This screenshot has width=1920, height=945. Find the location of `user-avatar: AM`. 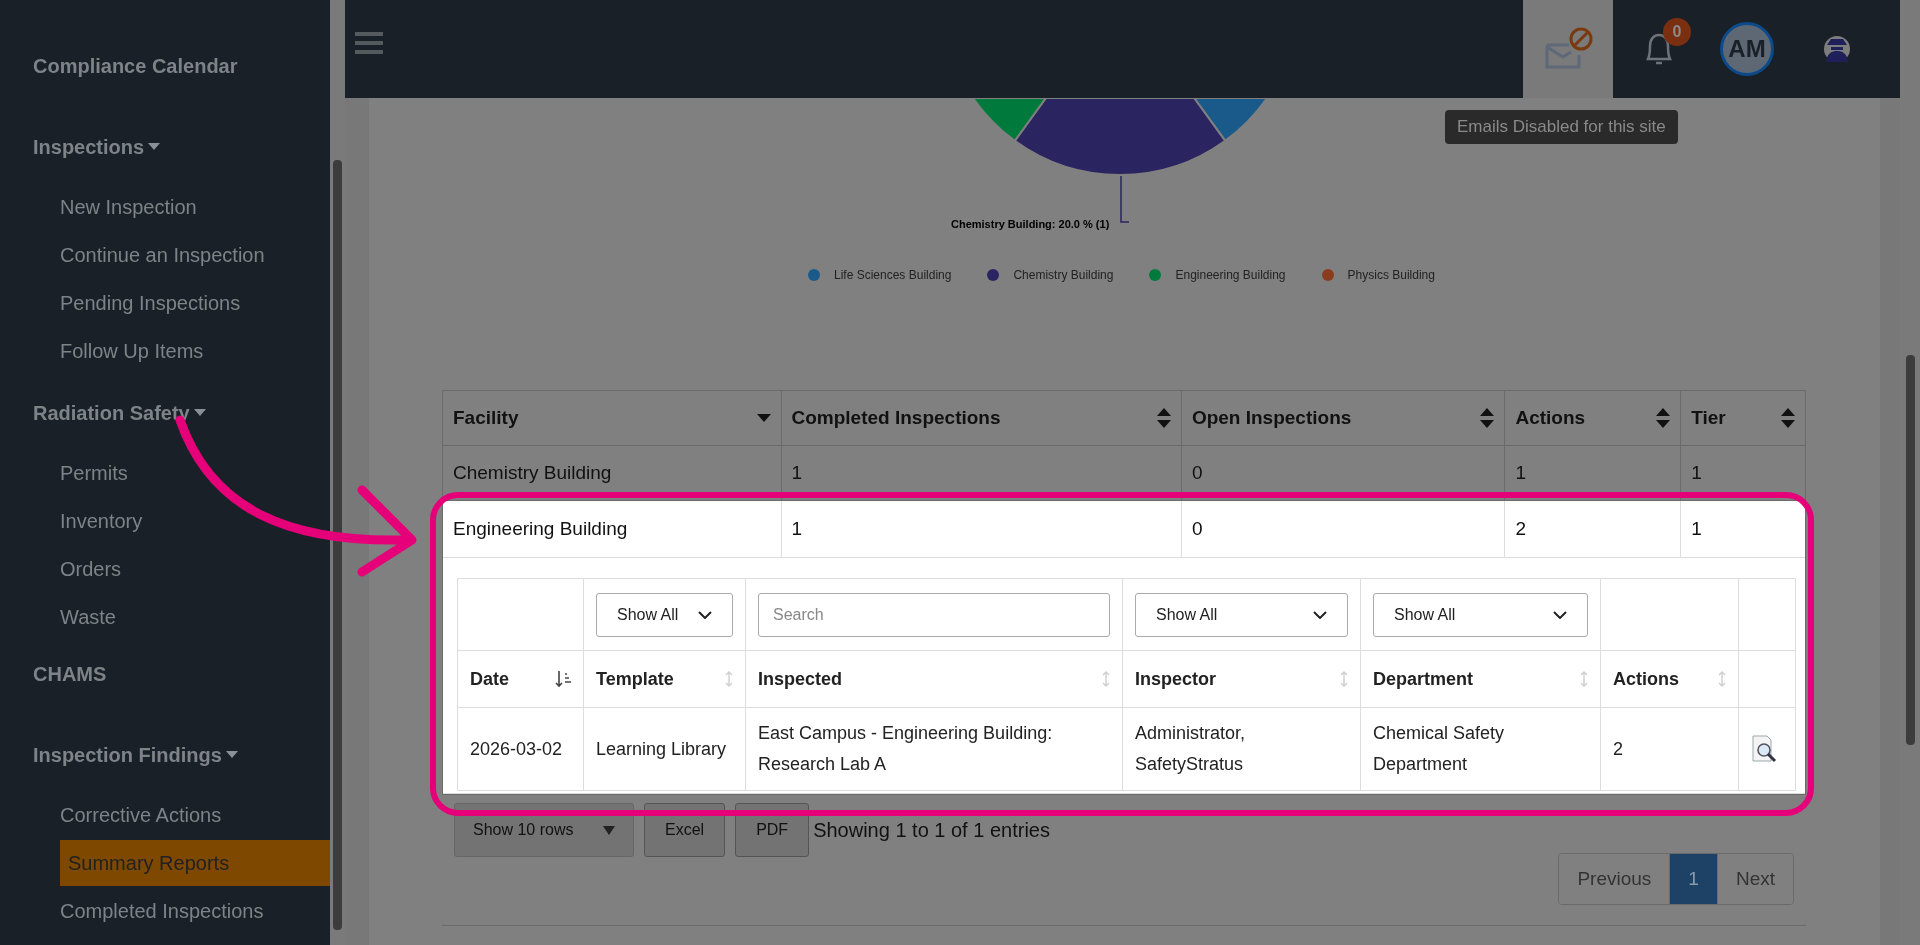

user-avatar: AM is located at coordinates (1747, 49).